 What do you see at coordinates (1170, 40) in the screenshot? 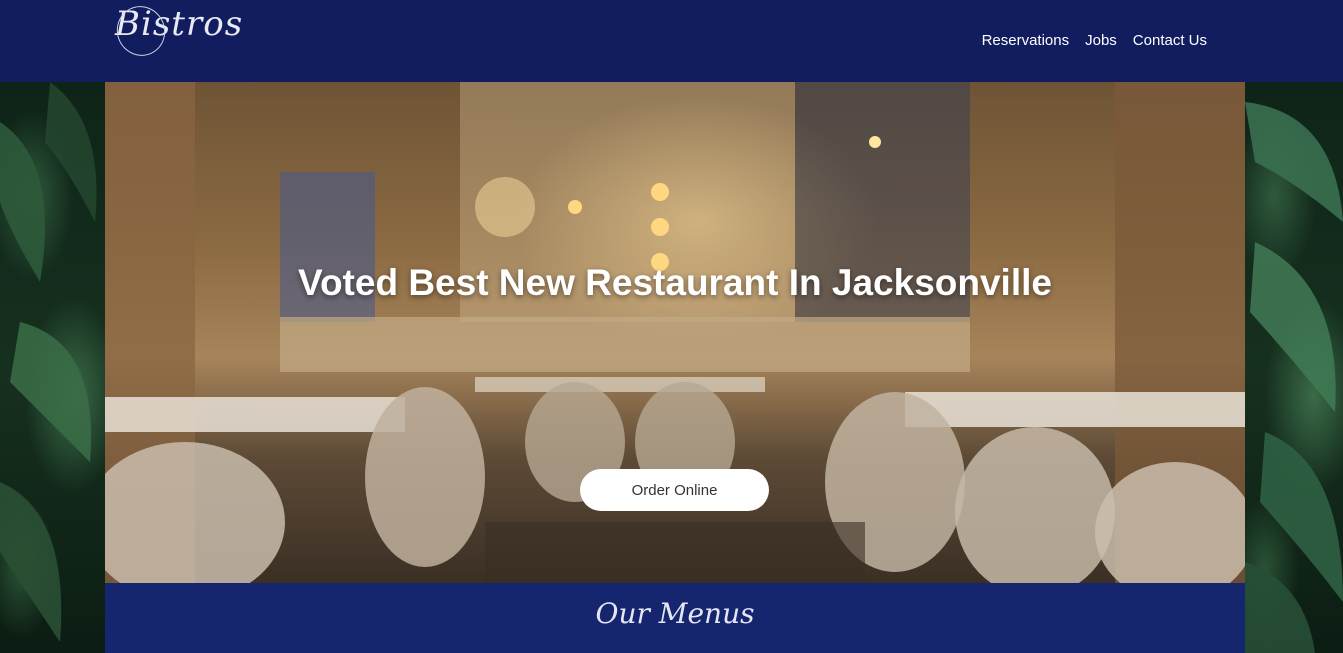
I see `nav-link-contact-us: Contact Us` at bounding box center [1170, 40].